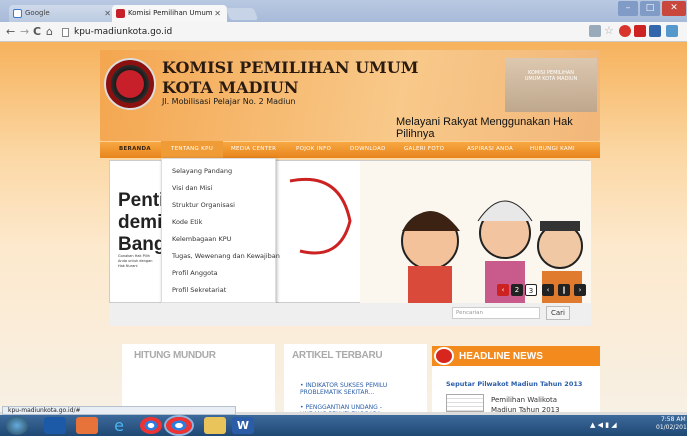 This screenshot has height=436, width=687. Describe the element at coordinates (424, 149) in the screenshot. I see `nav-galeri-foto: GALERI FOTO` at that location.